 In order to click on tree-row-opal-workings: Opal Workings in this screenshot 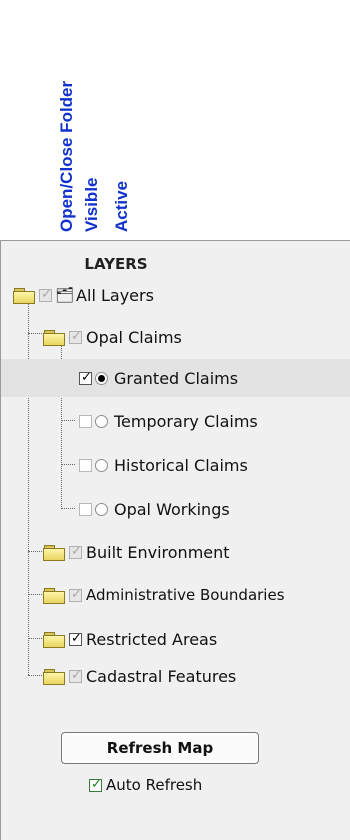, I will do `click(175, 509)`.